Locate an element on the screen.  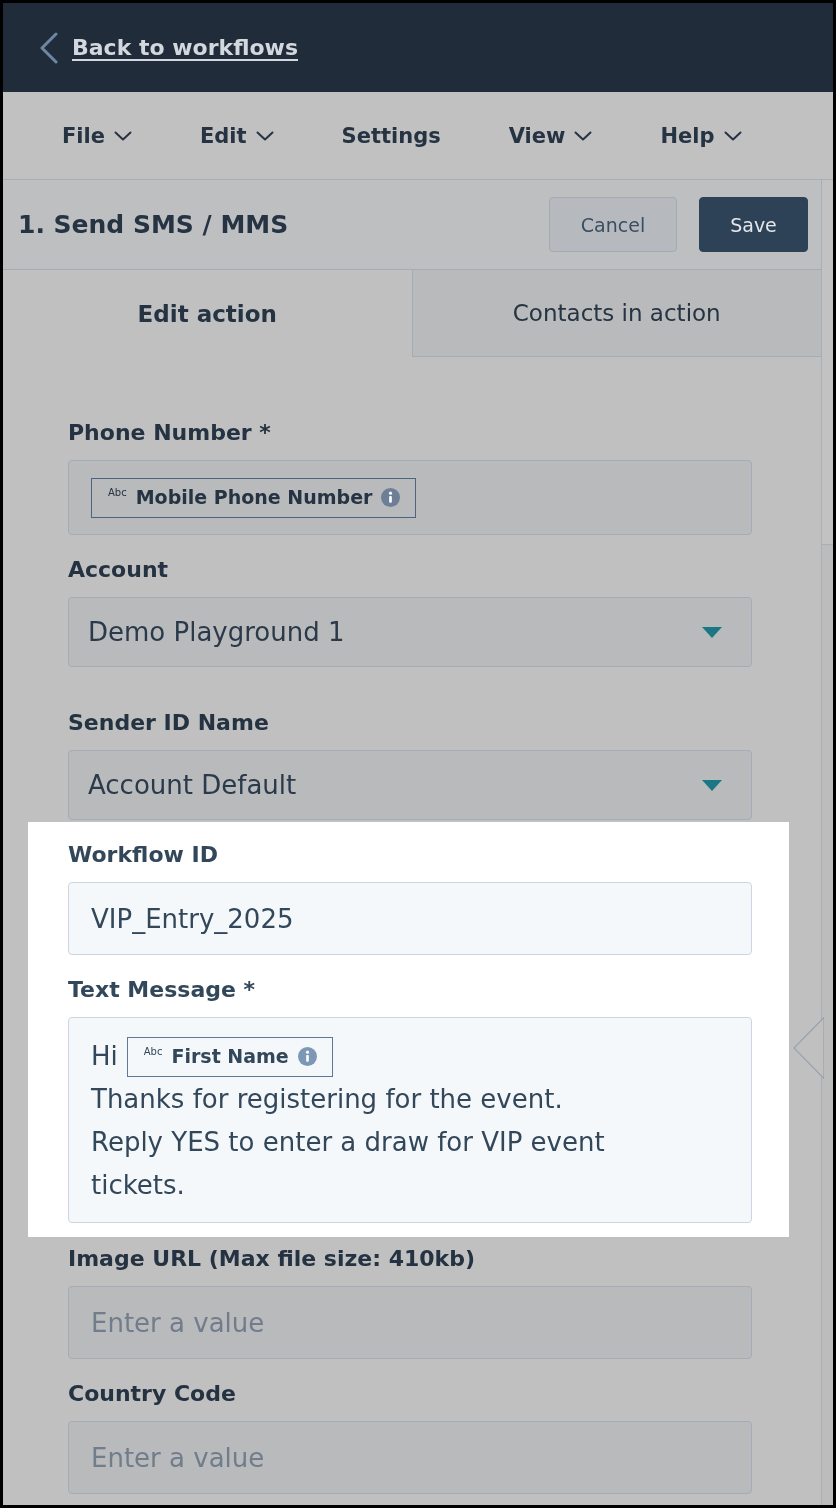
message-text: Thanks for registering for the event. is located at coordinates (327, 1099).